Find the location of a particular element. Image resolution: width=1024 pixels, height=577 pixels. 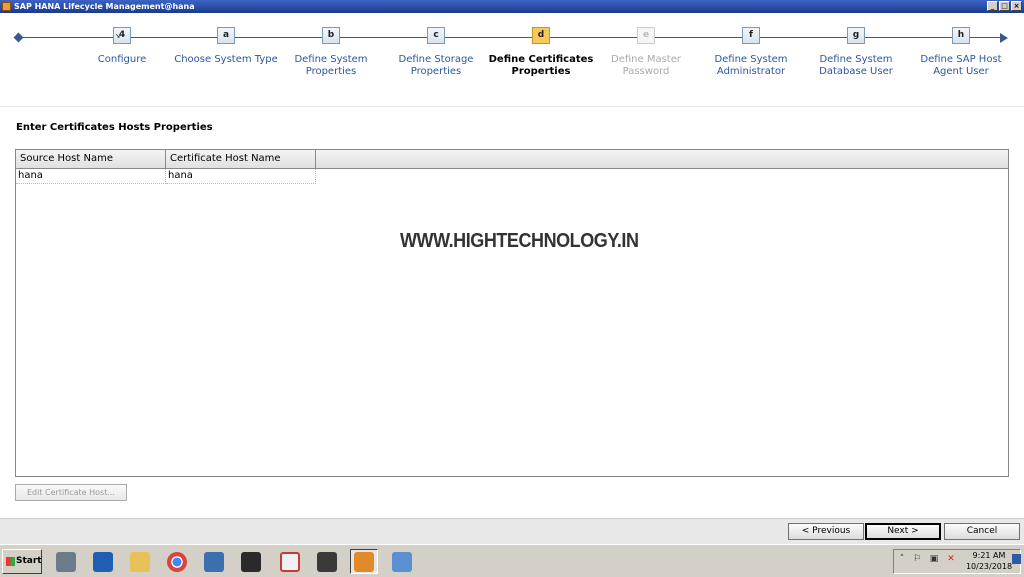

roadmap-step-configure: 4 ↘ Configure is located at coordinates (122, 46).